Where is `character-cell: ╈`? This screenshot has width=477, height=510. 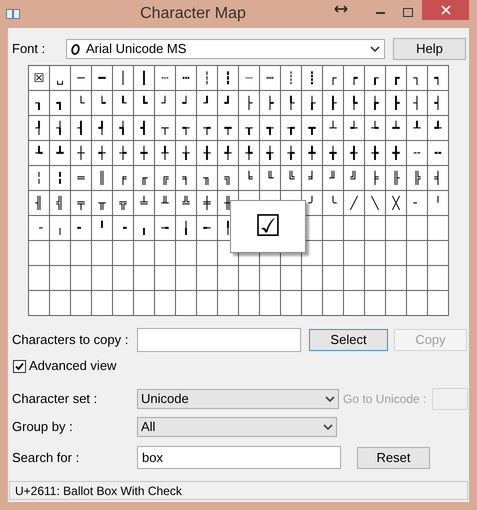
character-cell: ╈ is located at coordinates (333, 153).